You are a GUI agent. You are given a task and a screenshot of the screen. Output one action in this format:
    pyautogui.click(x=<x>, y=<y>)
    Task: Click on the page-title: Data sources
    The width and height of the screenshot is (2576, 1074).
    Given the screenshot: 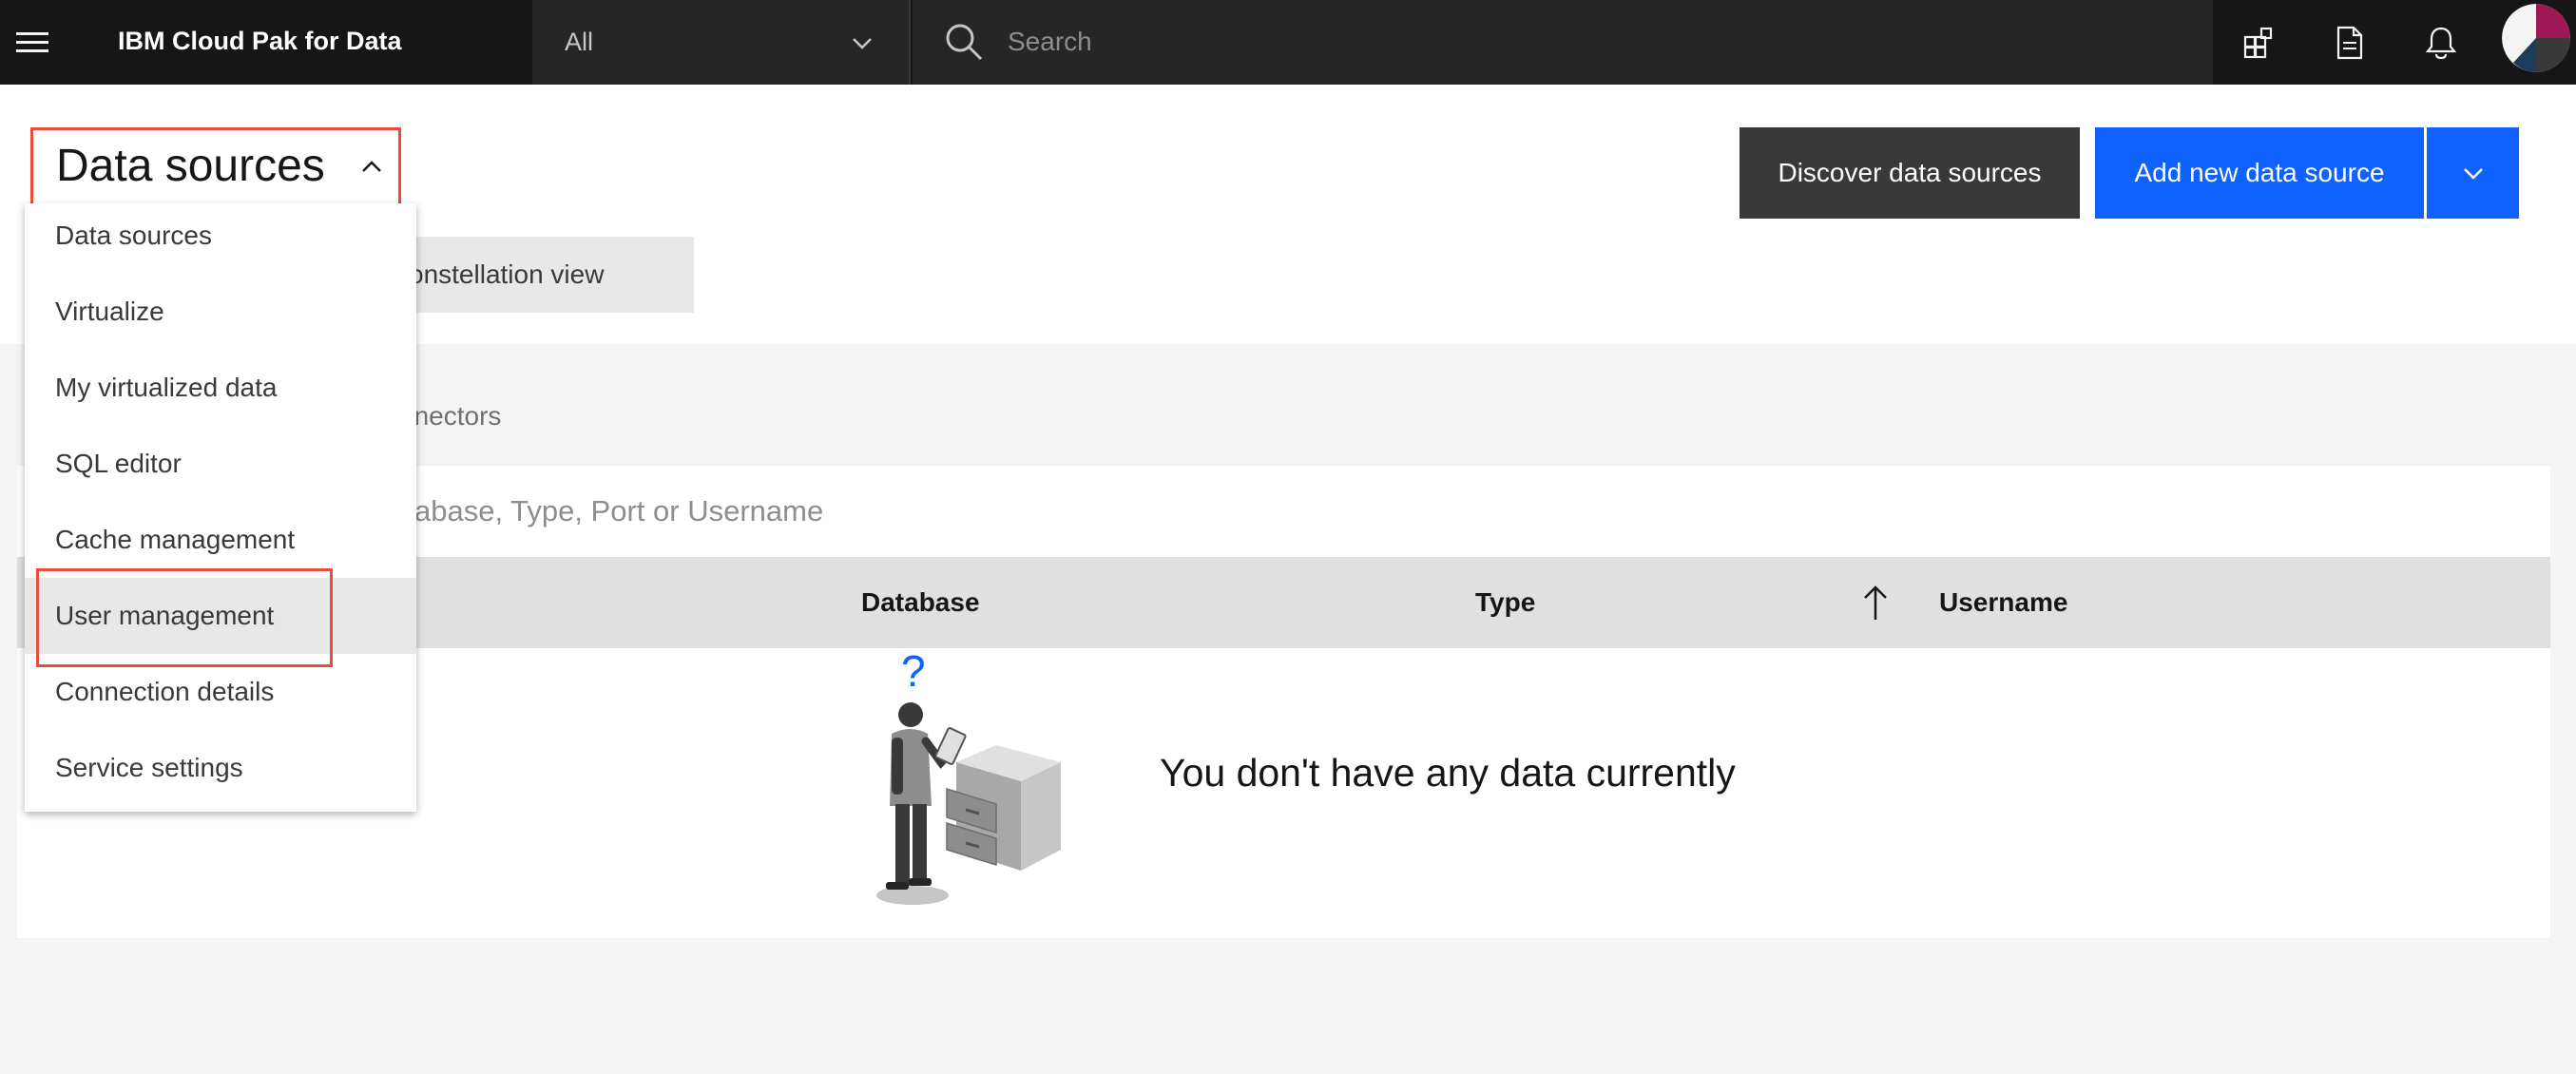 What is the action you would take?
    pyautogui.click(x=190, y=166)
    